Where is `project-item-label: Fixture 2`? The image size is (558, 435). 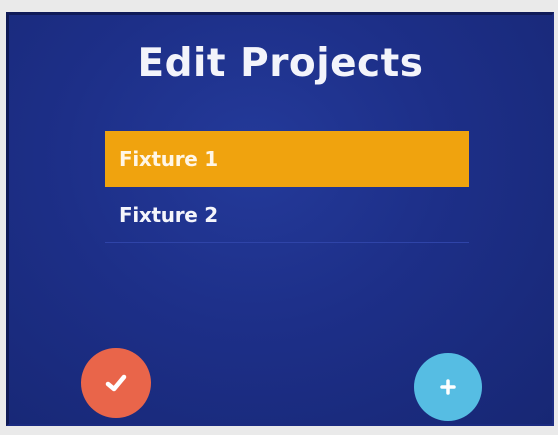 project-item-label: Fixture 2 is located at coordinates (168, 214).